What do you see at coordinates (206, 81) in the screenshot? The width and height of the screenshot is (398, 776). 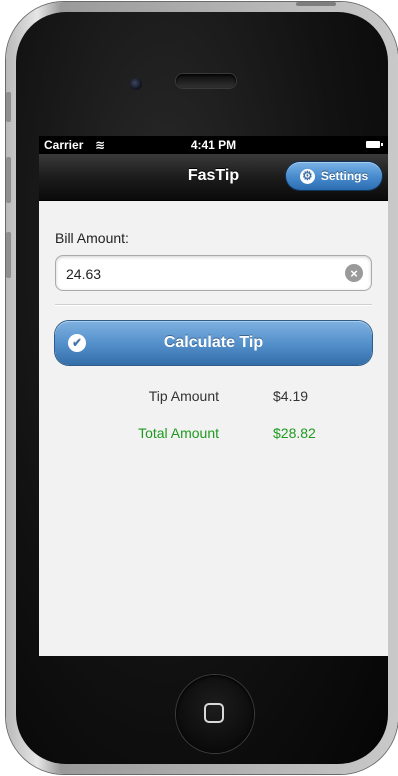 I see `earpiece-speaker` at bounding box center [206, 81].